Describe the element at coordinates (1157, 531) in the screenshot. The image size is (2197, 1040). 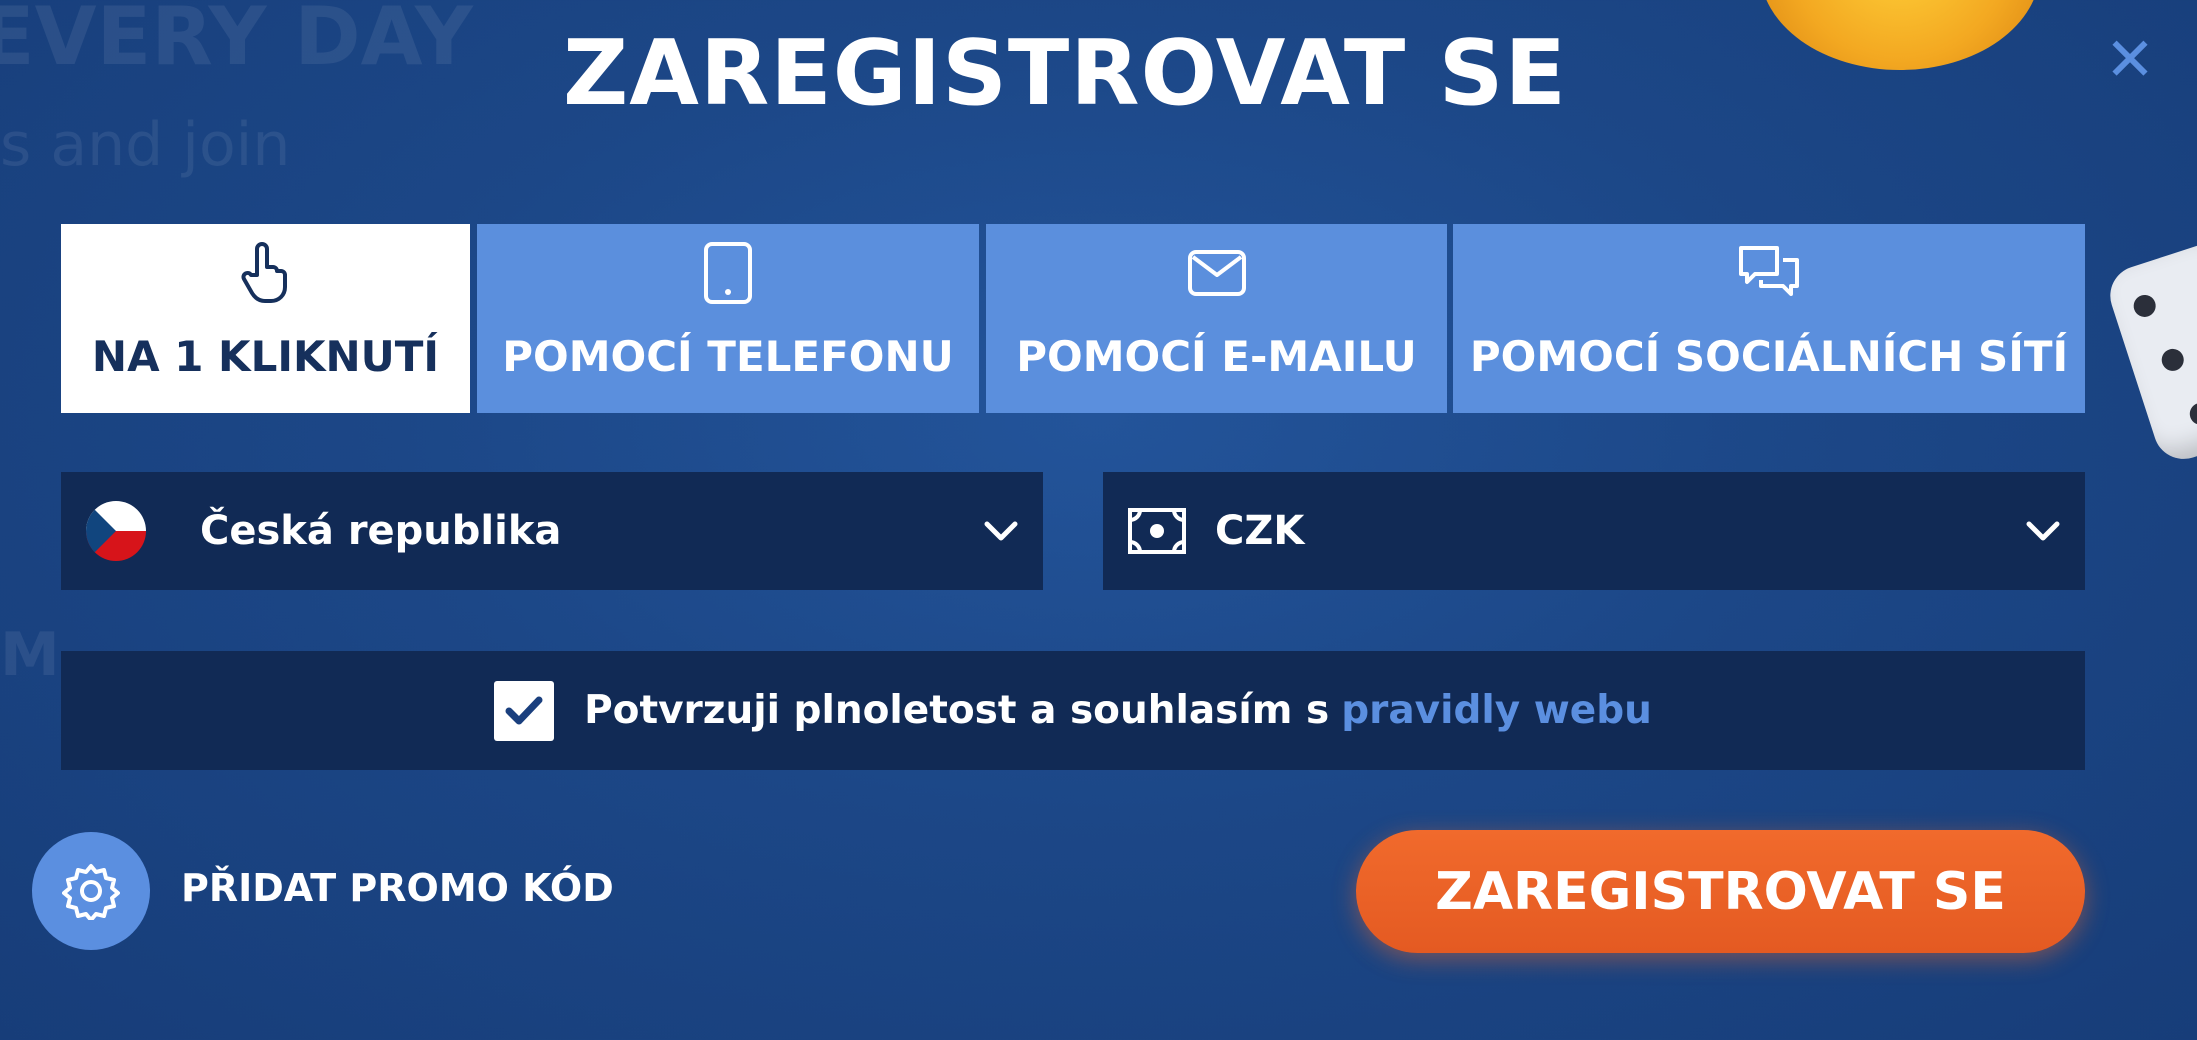
I see `banknote-icon` at that location.